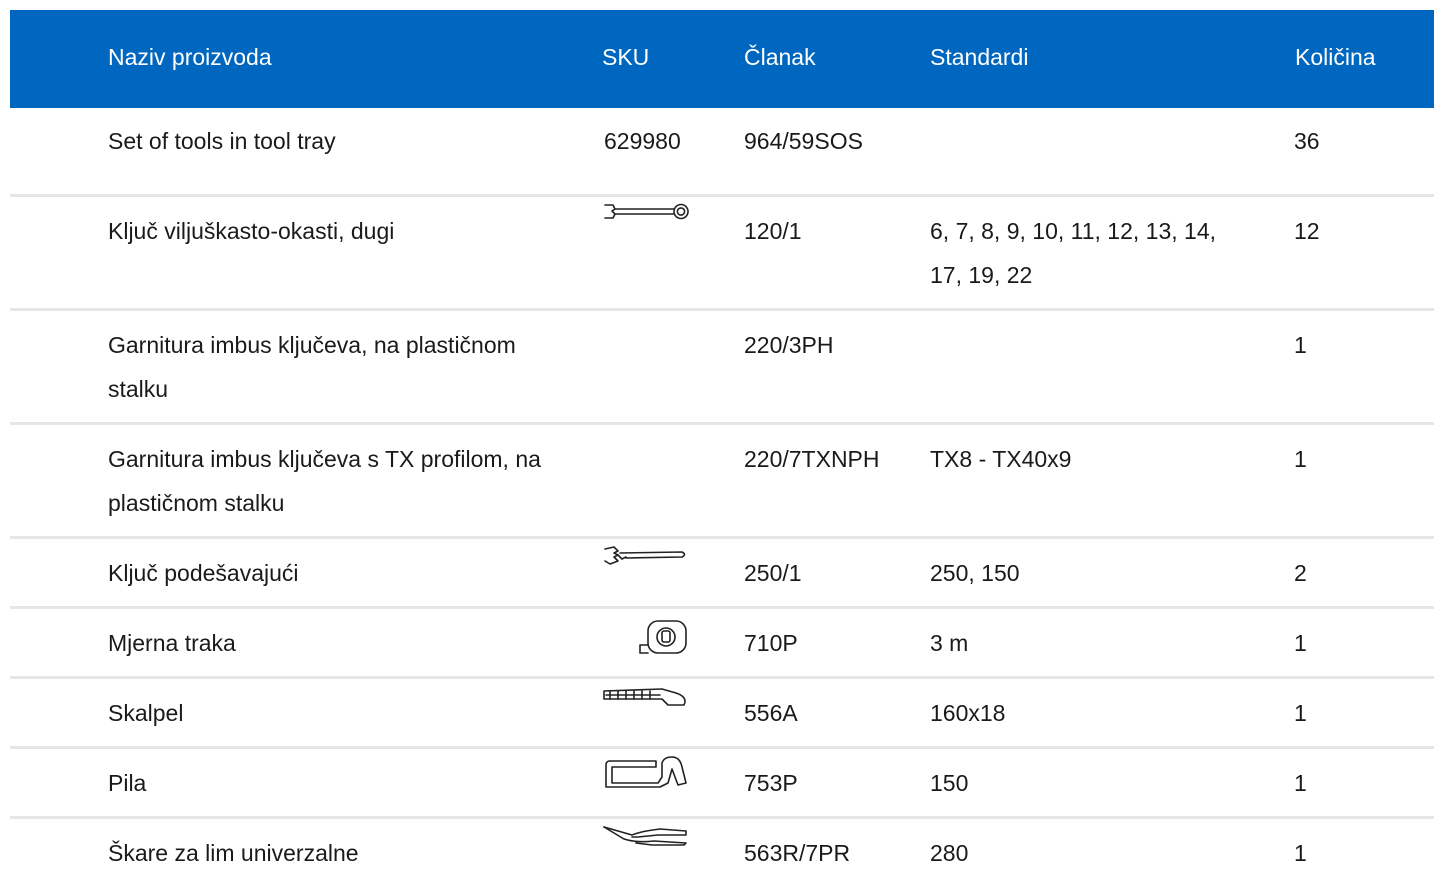  What do you see at coordinates (975, 573) in the screenshot?
I see `product-standards: 250, 150` at bounding box center [975, 573].